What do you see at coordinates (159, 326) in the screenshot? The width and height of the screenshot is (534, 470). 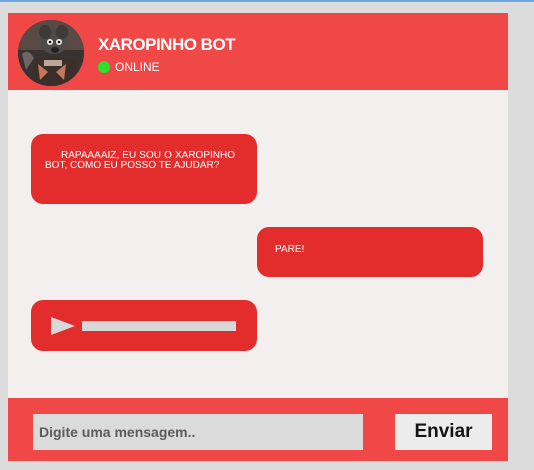 I see `audio-progress-bar` at bounding box center [159, 326].